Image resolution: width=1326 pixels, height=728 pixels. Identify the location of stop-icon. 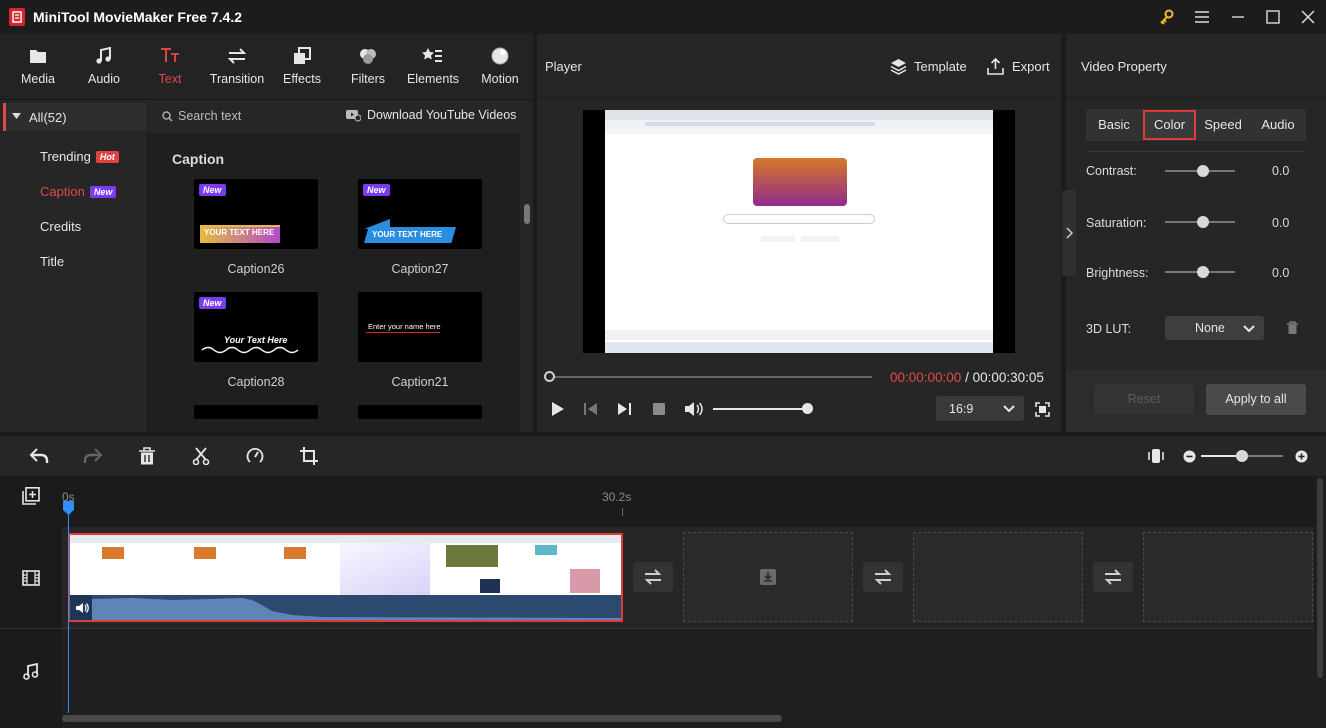
(659, 409).